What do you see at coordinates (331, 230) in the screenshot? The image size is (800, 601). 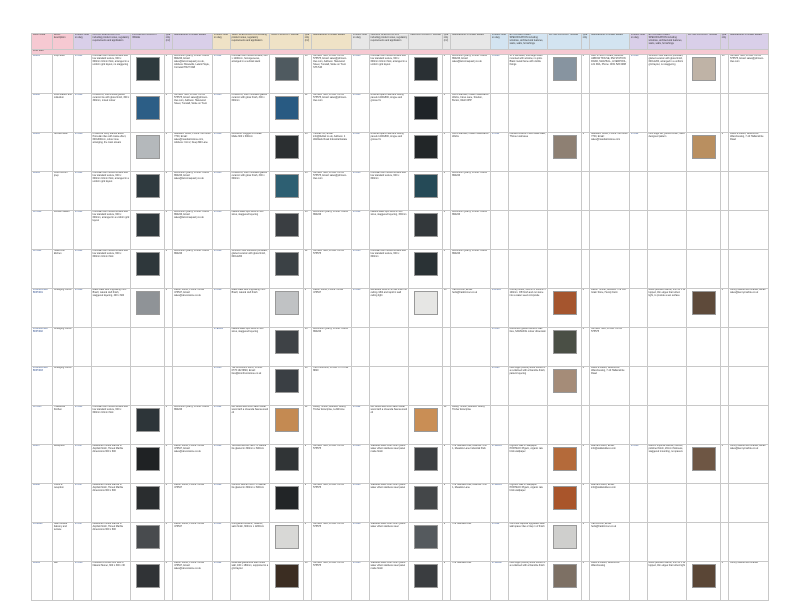 I see `manufacturer-contact-cell: Lembrunn Quarry, Phone: 01209 890246` at bounding box center [331, 230].